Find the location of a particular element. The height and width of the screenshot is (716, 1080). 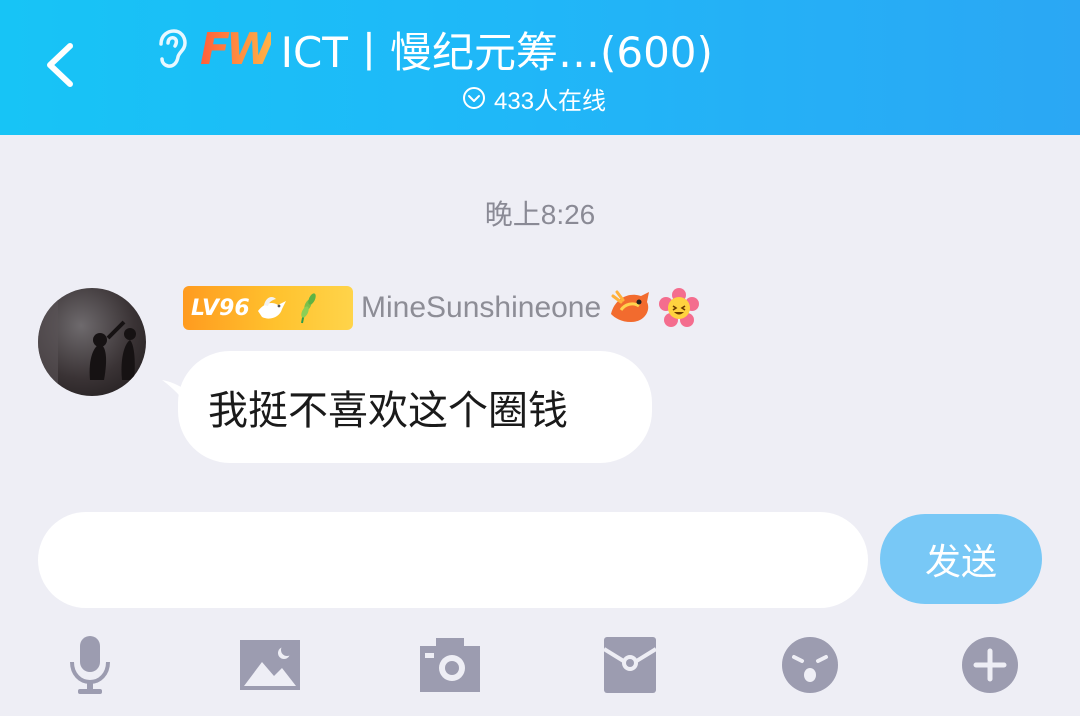

sender-row: LV96 MineSunshineone is located at coordinates (441, 308).